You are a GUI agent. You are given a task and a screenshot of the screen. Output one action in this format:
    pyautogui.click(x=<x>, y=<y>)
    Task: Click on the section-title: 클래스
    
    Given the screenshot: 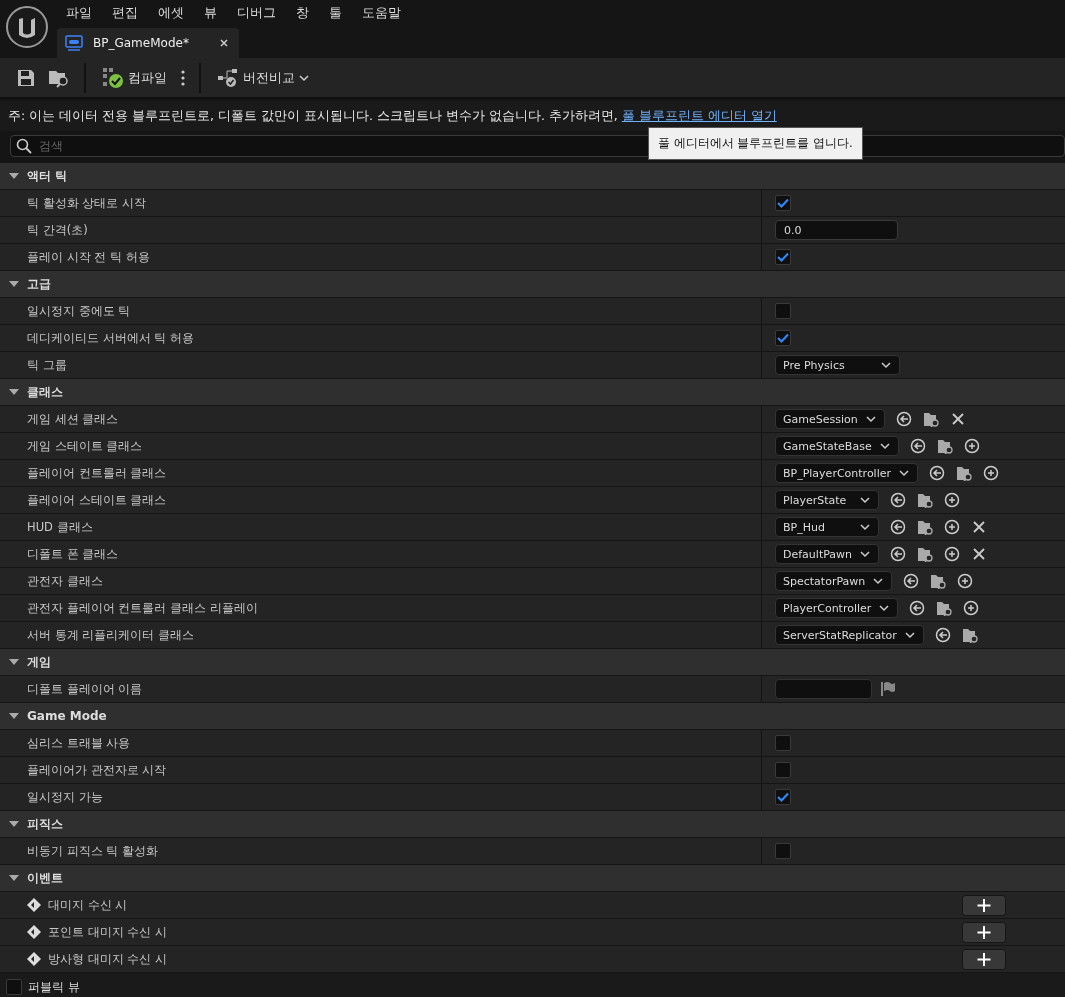 What is the action you would take?
    pyautogui.click(x=45, y=392)
    